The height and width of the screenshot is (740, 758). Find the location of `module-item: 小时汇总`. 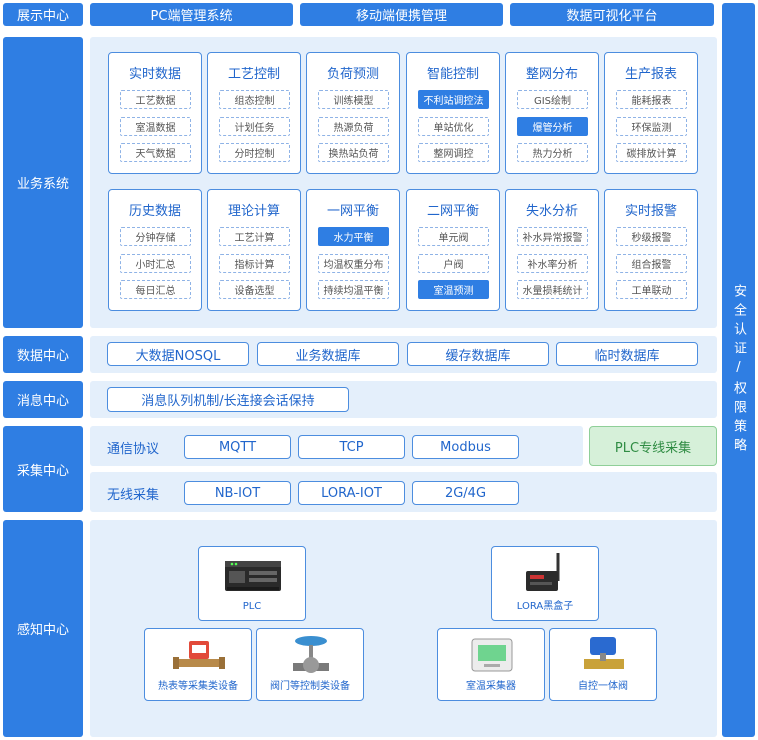

module-item: 小时汇总 is located at coordinates (155, 263).